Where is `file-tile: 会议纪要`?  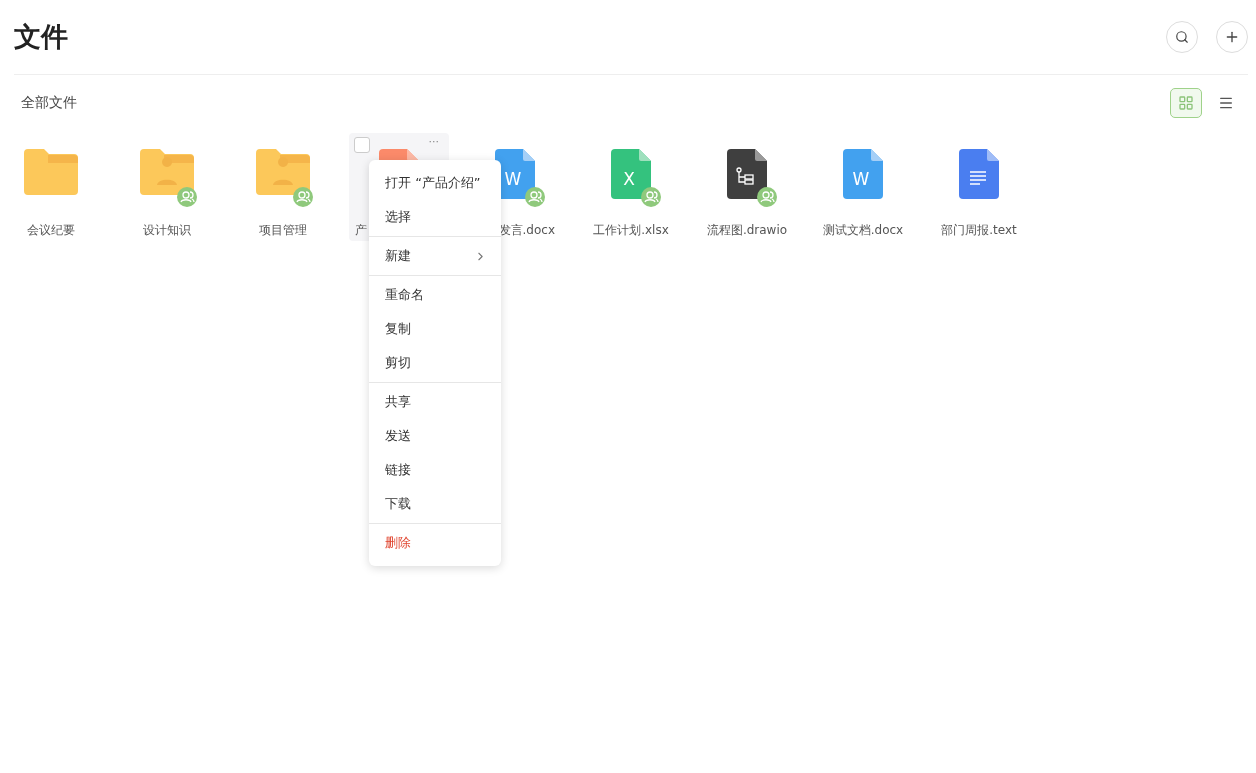
file-tile: 会议纪要 is located at coordinates (51, 187).